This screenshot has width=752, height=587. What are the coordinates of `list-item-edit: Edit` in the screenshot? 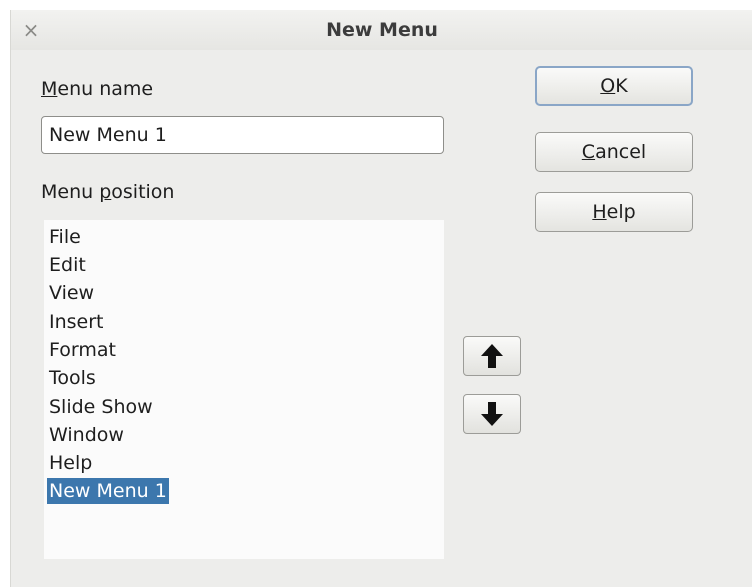 It's located at (67, 265).